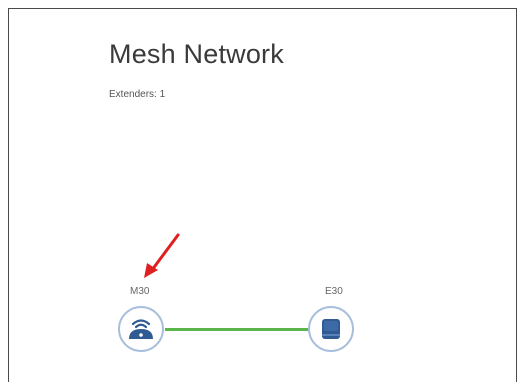  Describe the element at coordinates (140, 291) in the screenshot. I see `node-label-m30: M30` at that location.